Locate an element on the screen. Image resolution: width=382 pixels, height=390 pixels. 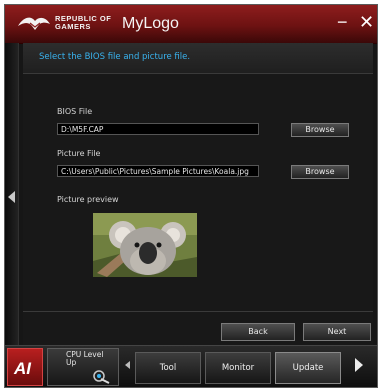
picture-browse-button: Browse is located at coordinates (320, 172).